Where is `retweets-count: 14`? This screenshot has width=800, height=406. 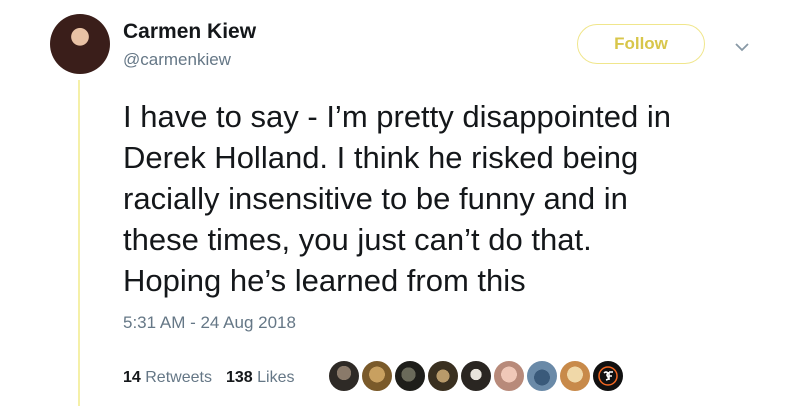 retweets-count: 14 is located at coordinates (132, 377).